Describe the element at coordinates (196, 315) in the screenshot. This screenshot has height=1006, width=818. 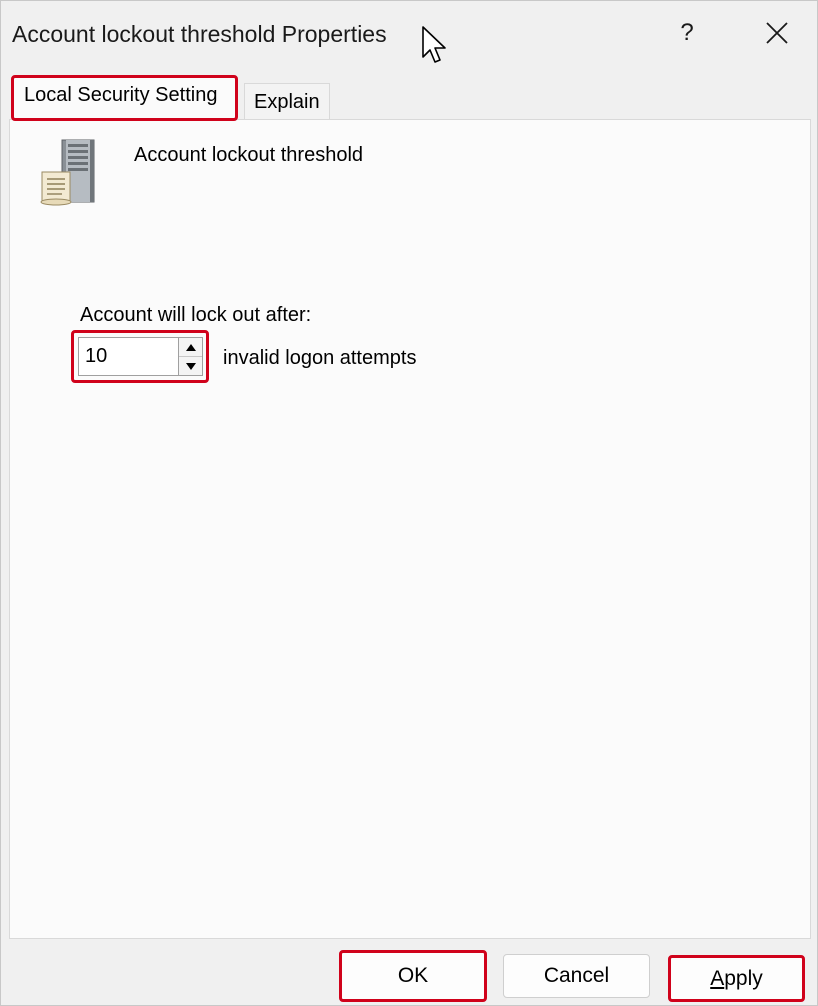
I see `lockout-label: Account will lock out after:` at that location.